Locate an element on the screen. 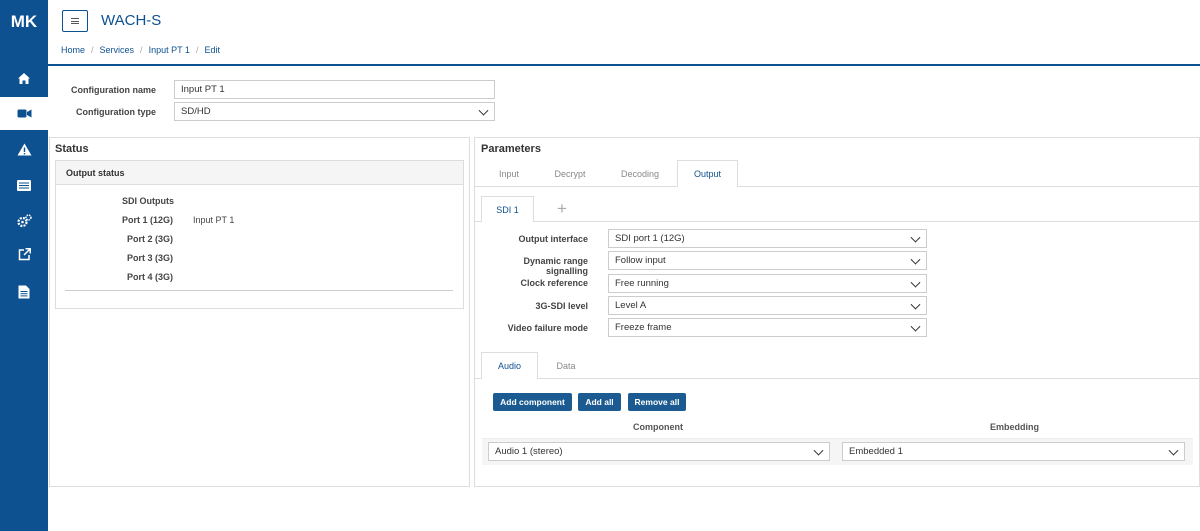 The width and height of the screenshot is (1200, 531). breadcrumb: Home / Services / Input PT 1 / Edit is located at coordinates (140, 50).